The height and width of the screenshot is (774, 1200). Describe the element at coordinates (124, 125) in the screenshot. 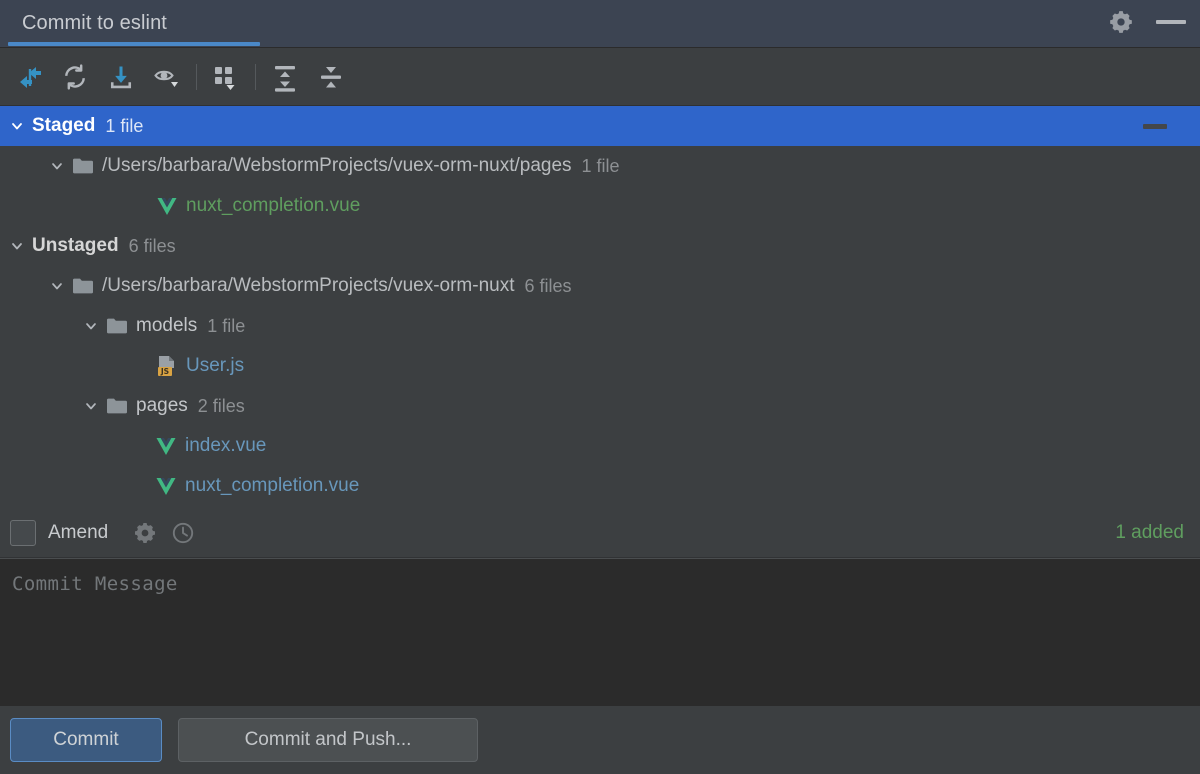

I see `staged-count: 1 file` at that location.